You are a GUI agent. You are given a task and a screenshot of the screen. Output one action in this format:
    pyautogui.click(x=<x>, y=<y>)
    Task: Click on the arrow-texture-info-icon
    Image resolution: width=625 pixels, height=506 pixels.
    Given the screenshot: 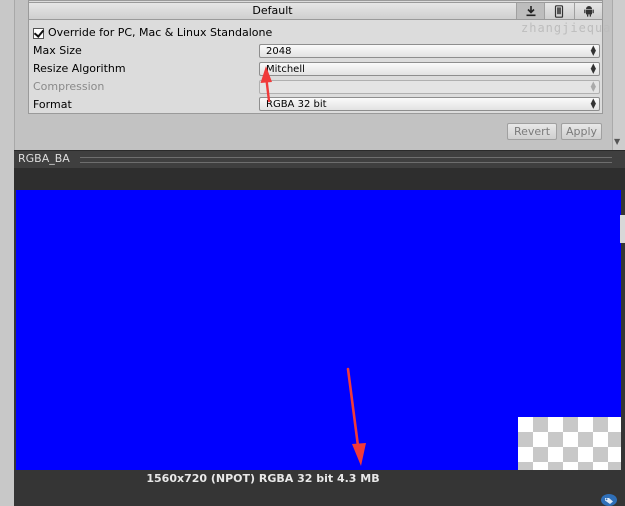 What is the action you would take?
    pyautogui.click(x=356, y=416)
    